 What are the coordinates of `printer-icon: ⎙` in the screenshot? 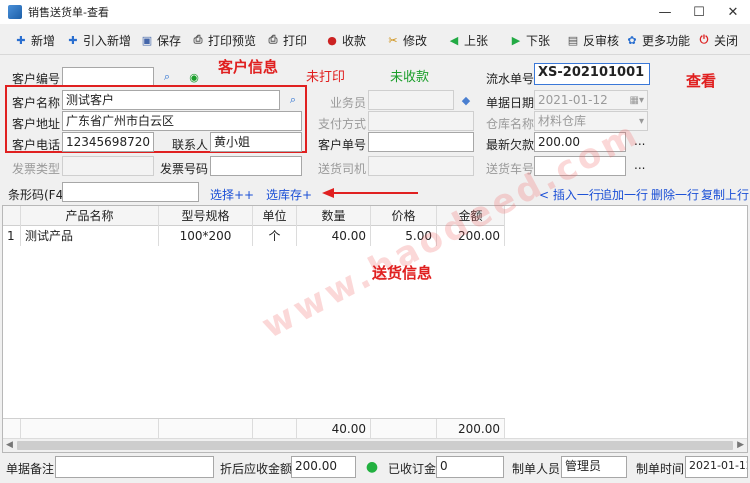 It's located at (273, 39).